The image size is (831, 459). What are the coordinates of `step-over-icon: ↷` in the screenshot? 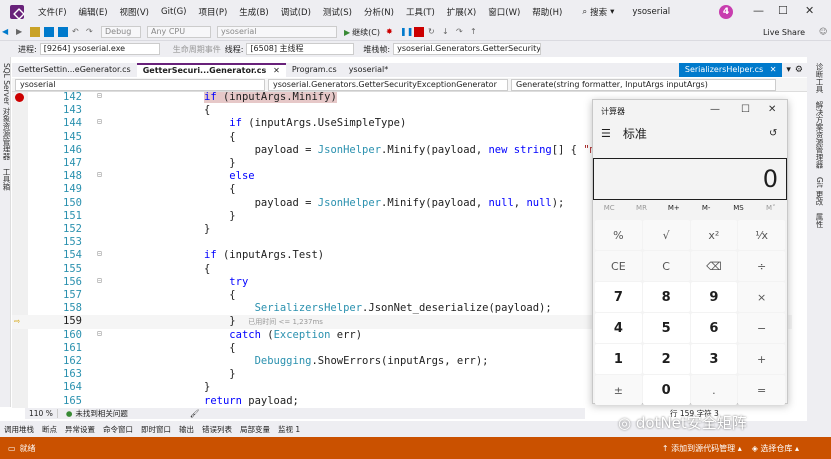 It's located at (461, 32).